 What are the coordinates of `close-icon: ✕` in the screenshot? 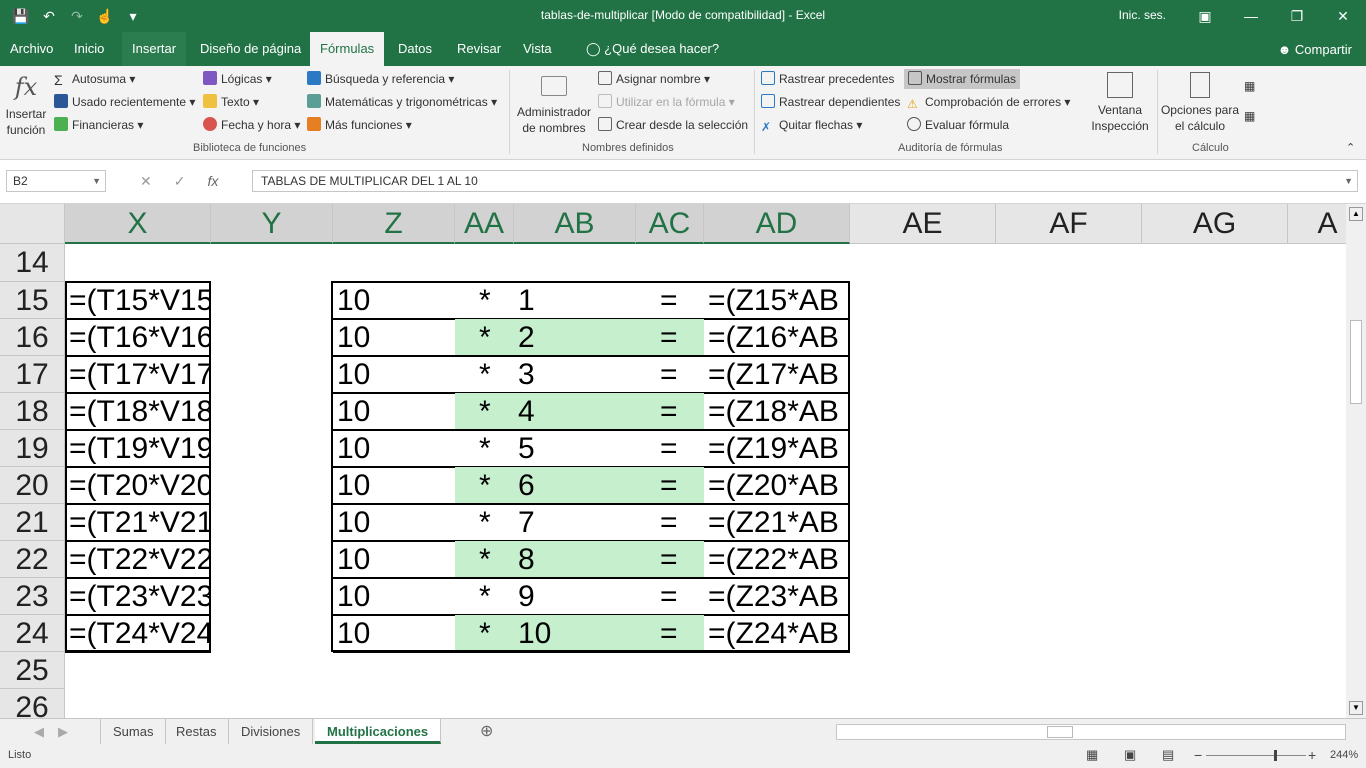 It's located at (1343, 16).